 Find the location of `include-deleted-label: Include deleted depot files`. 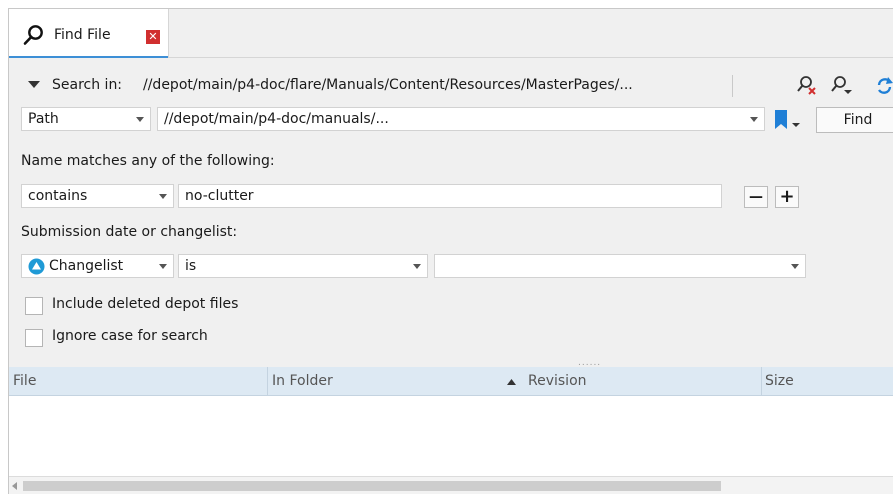

include-deleted-label: Include deleted depot files is located at coordinates (145, 304).